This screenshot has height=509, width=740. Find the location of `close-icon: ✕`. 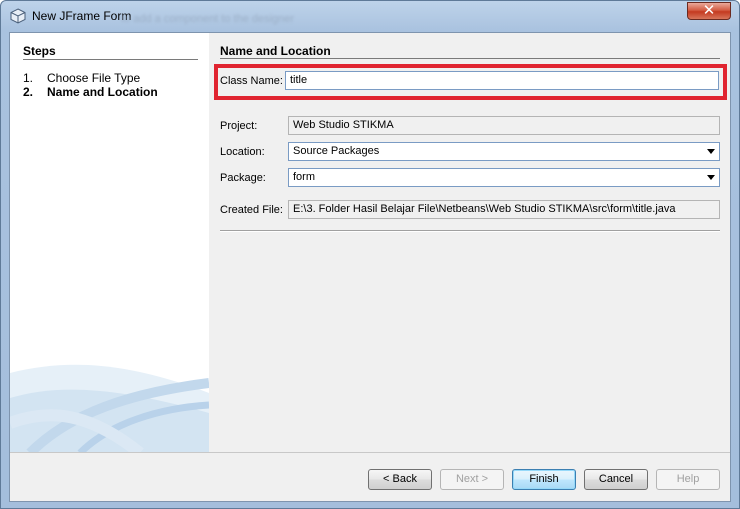

close-icon: ✕ is located at coordinates (709, 10).